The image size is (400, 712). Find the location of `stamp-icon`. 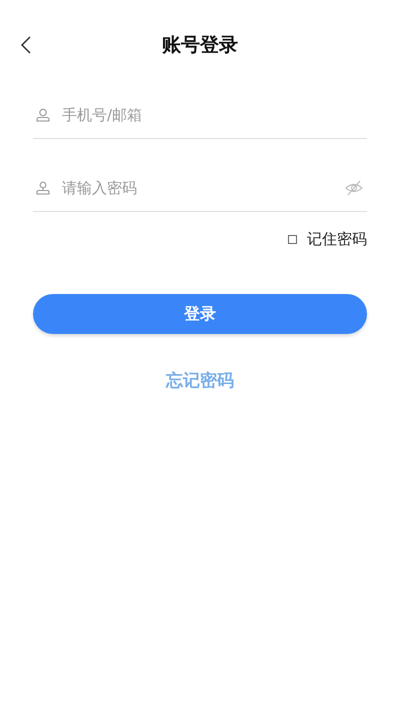

stamp-icon is located at coordinates (43, 187).